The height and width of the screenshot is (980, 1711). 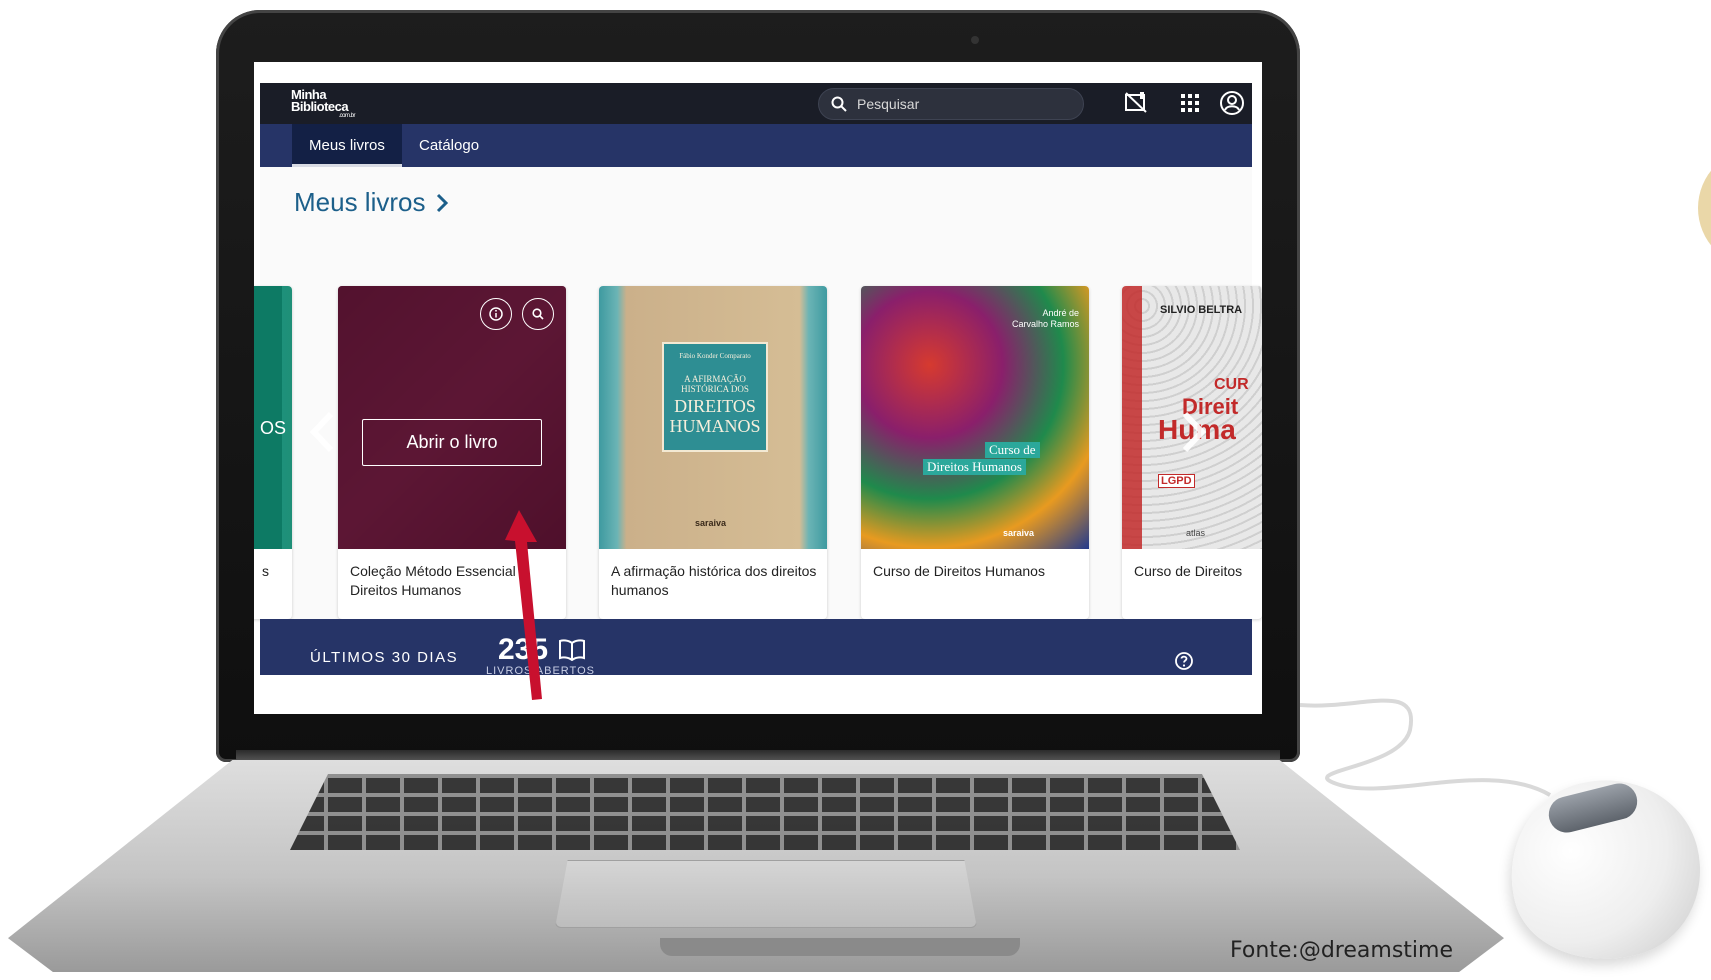 What do you see at coordinates (265, 571) in the screenshot?
I see `book-title: s` at bounding box center [265, 571].